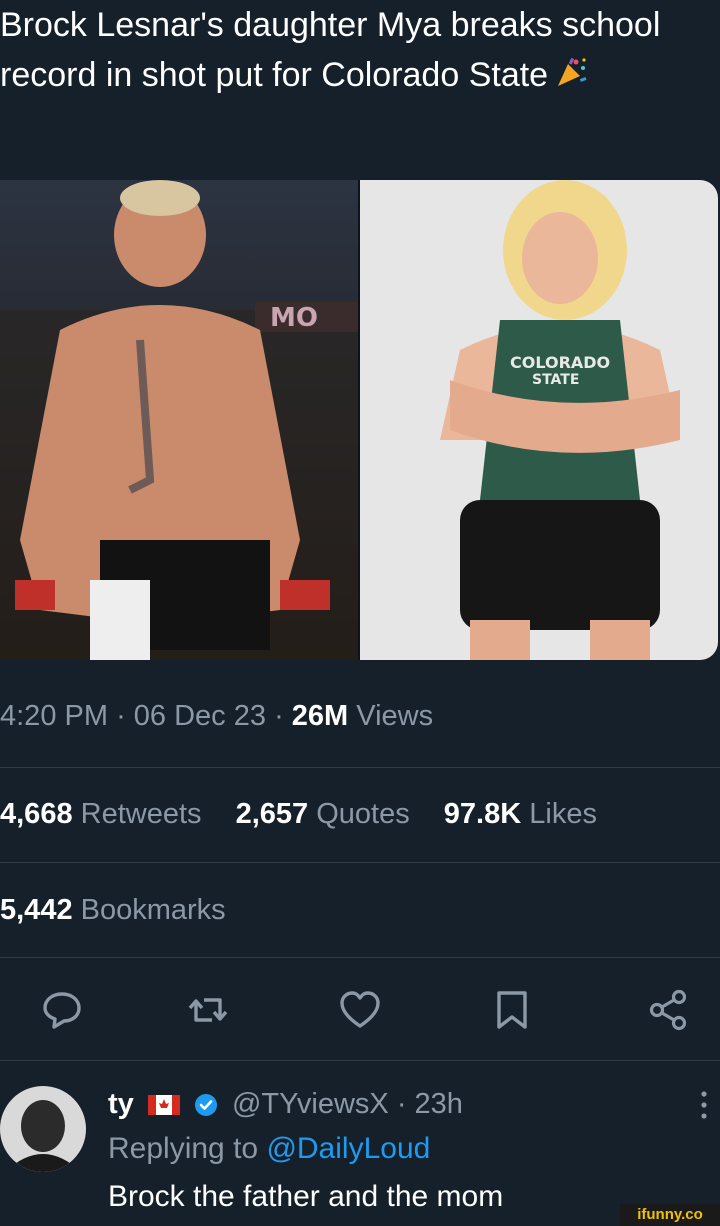 Image resolution: width=720 pixels, height=1226 pixels. I want to click on bookmark-icon, so click(512, 1010).